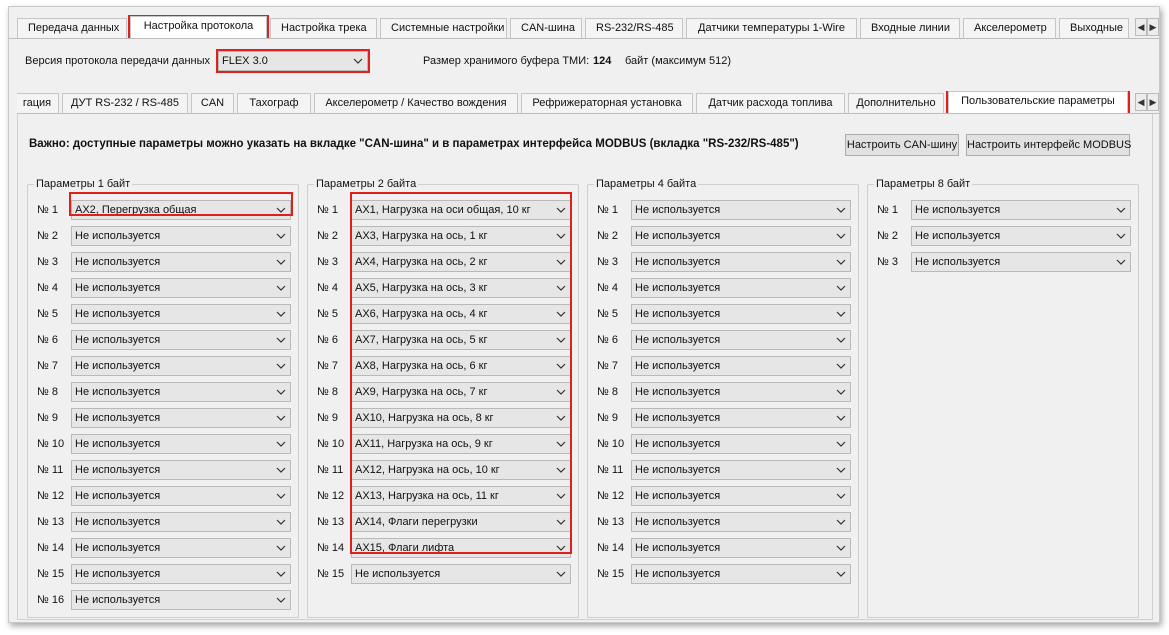 This screenshot has height=635, width=1169. Describe the element at coordinates (461, 262) in the screenshot. I see `param-select: AX4, Нагрузка на ось, 2 кг` at that location.